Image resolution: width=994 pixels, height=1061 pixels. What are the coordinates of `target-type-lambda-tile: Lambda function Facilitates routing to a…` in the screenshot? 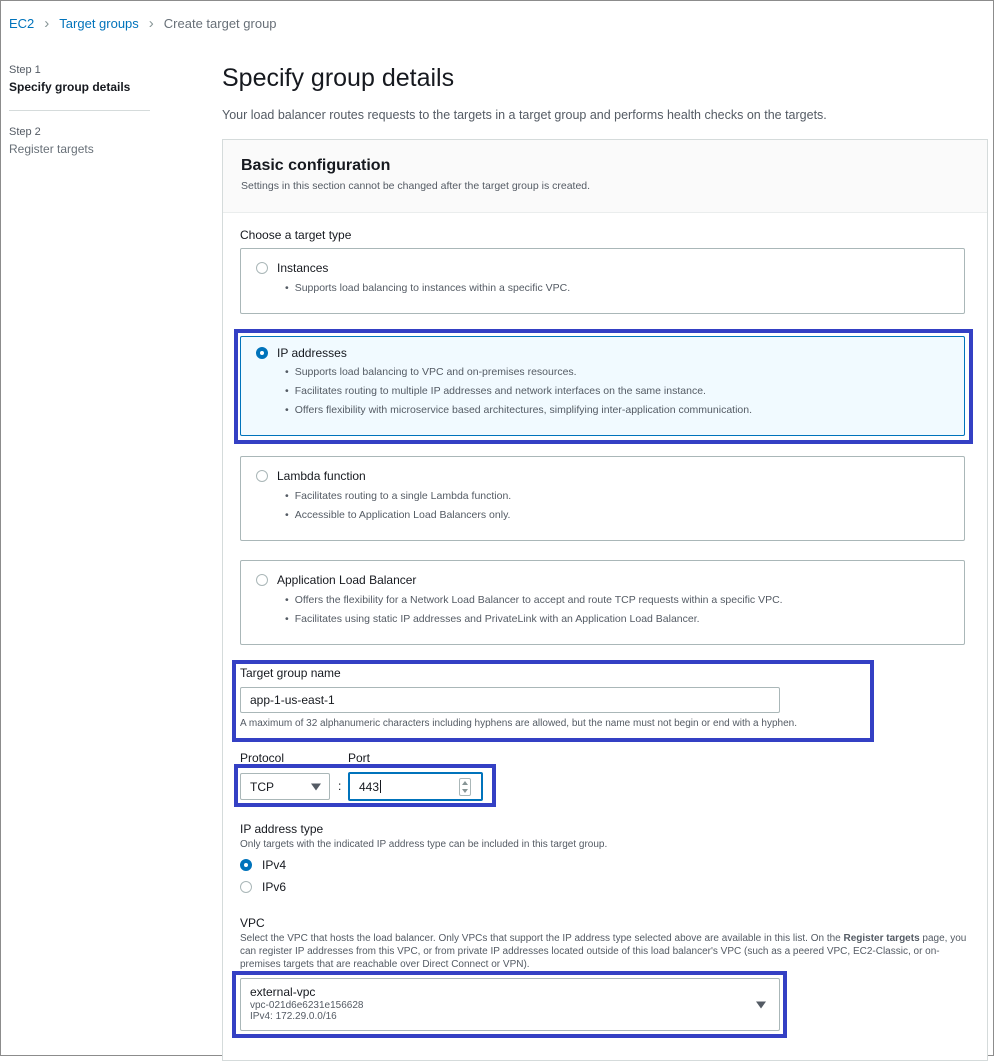 It's located at (602, 498).